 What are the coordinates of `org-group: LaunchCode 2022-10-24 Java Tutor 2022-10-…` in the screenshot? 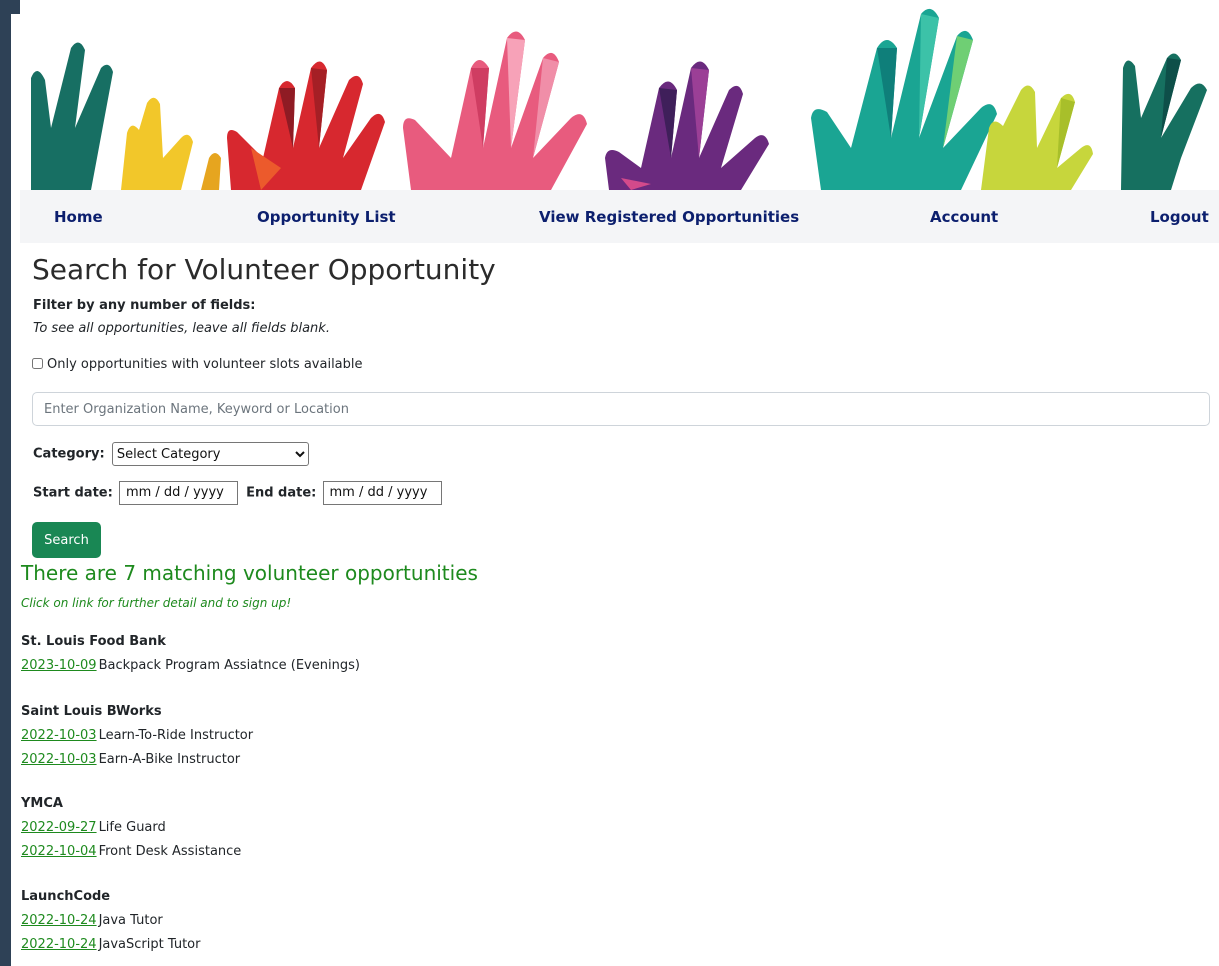 It's located at (110, 923).